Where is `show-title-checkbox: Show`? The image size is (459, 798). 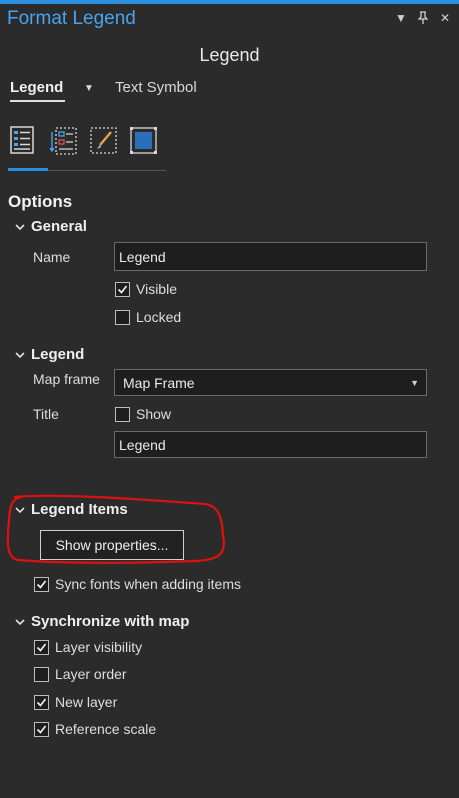
show-title-checkbox: Show is located at coordinates (143, 414).